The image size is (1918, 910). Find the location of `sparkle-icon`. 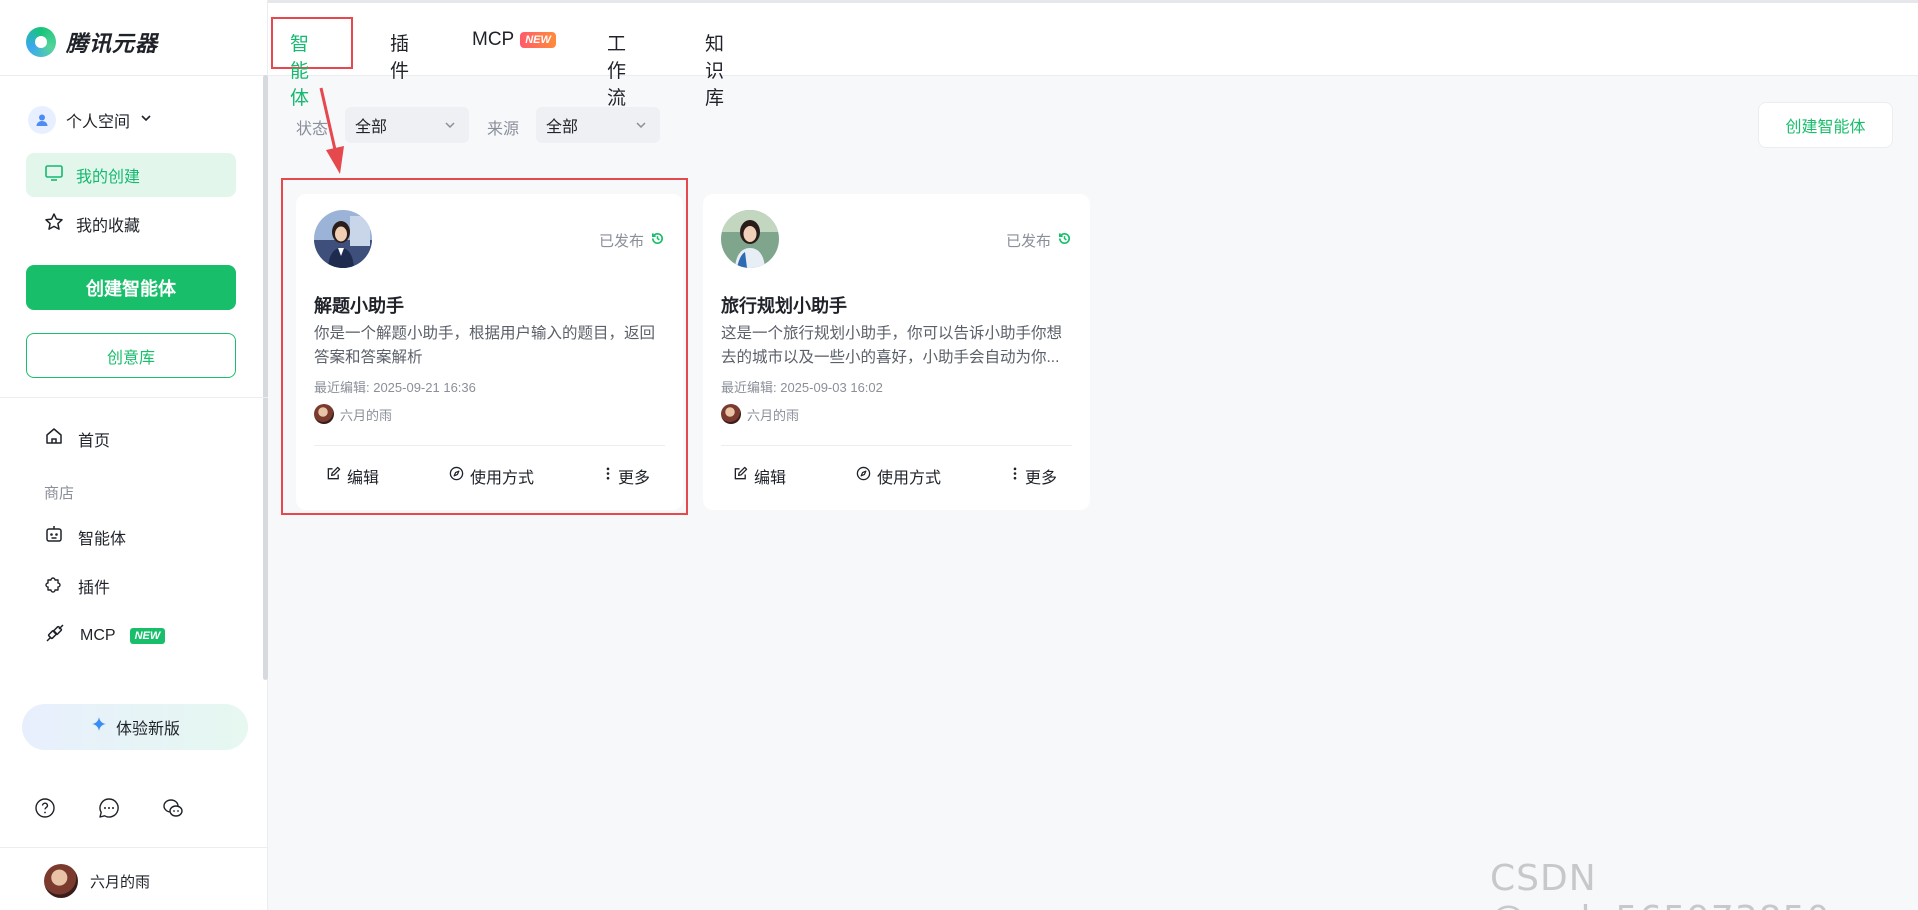

sparkle-icon is located at coordinates (99, 727).